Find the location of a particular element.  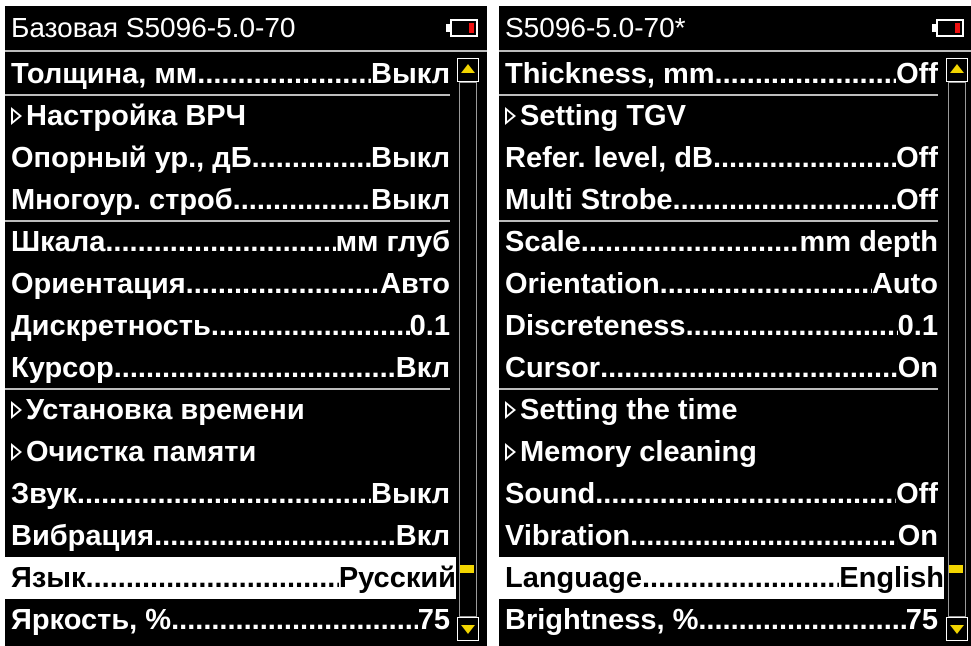

menu-item-label: Setting the time is located at coordinates (629, 409).